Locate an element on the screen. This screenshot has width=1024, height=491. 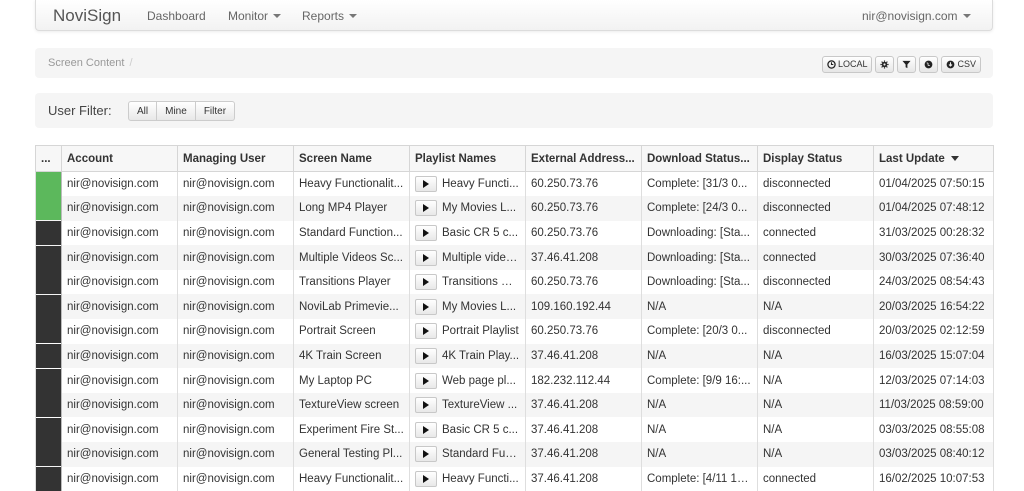
globe-icon is located at coordinates (928, 64).